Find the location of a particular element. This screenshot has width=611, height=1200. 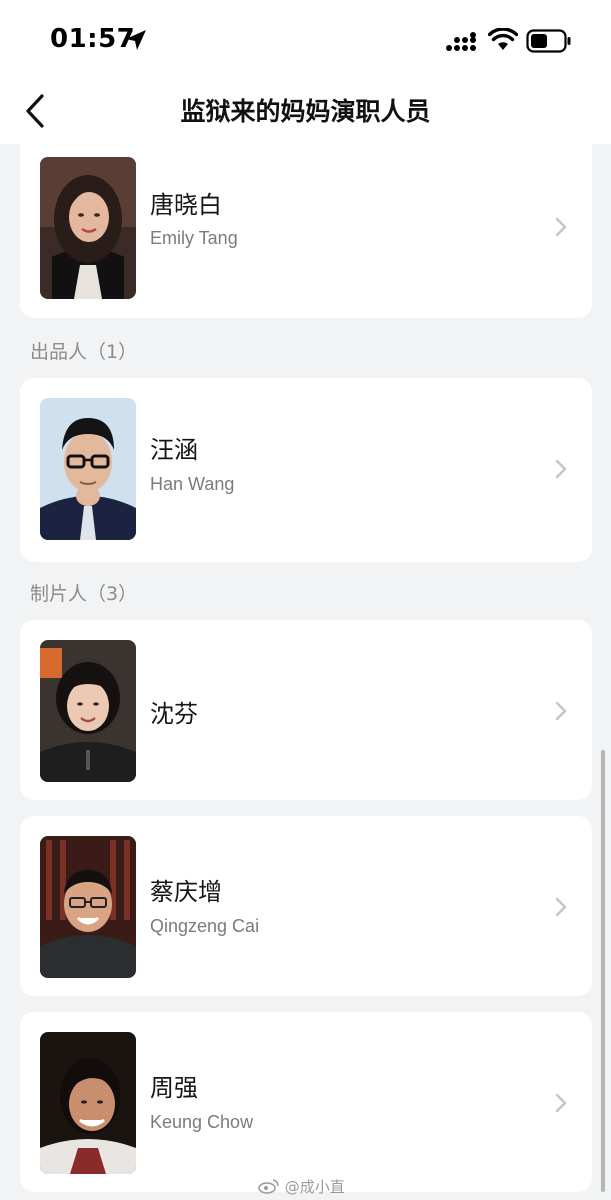

person-card: 唐晓白 Emily Tang is located at coordinates (306, 231).